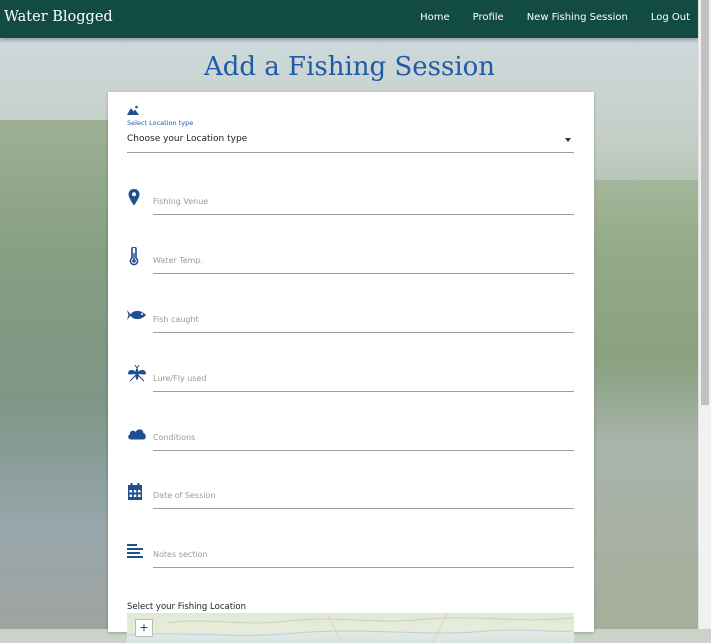 The width and height of the screenshot is (711, 643). Describe the element at coordinates (363, 206) in the screenshot. I see `fishing-venue-input: Fishing Venue` at that location.